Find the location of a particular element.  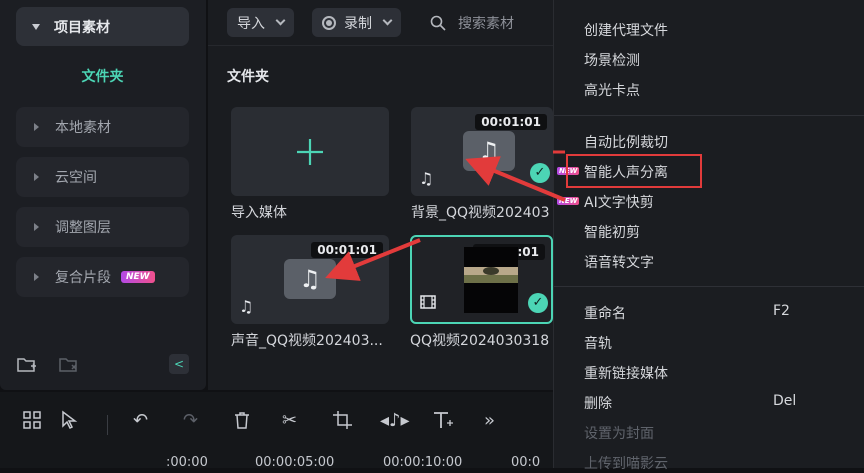

media-tile-audio-bg: 00:01:01 ♫ ♫ ✓ is located at coordinates (482, 151).